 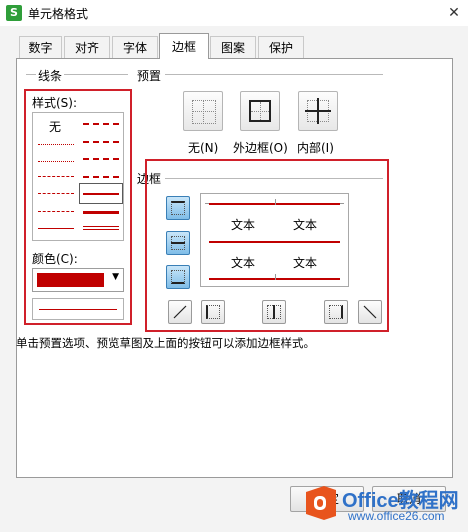 I want to click on wps-app-icon: S, so click(x=14, y=13).